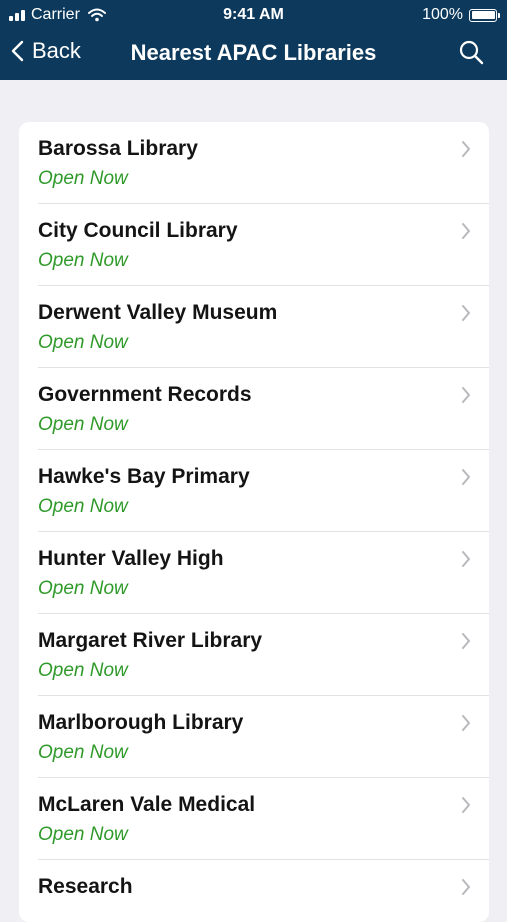 This screenshot has width=507, height=922. What do you see at coordinates (158, 312) in the screenshot?
I see `library-name: Derwent Valley Museum` at bounding box center [158, 312].